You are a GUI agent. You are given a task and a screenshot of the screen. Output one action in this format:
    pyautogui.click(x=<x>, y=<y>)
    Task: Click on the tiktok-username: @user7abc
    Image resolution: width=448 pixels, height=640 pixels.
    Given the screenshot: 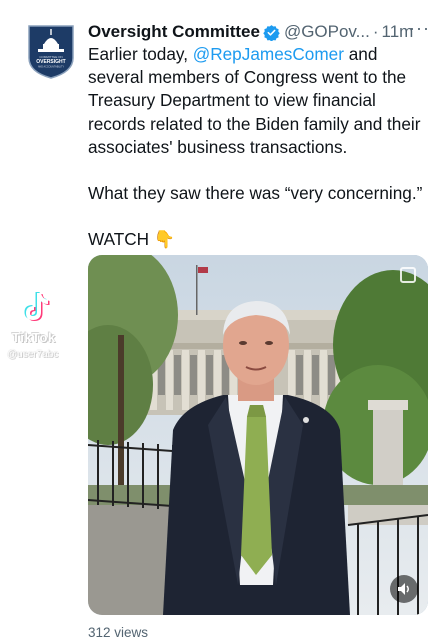 What is the action you would take?
    pyautogui.click(x=33, y=354)
    